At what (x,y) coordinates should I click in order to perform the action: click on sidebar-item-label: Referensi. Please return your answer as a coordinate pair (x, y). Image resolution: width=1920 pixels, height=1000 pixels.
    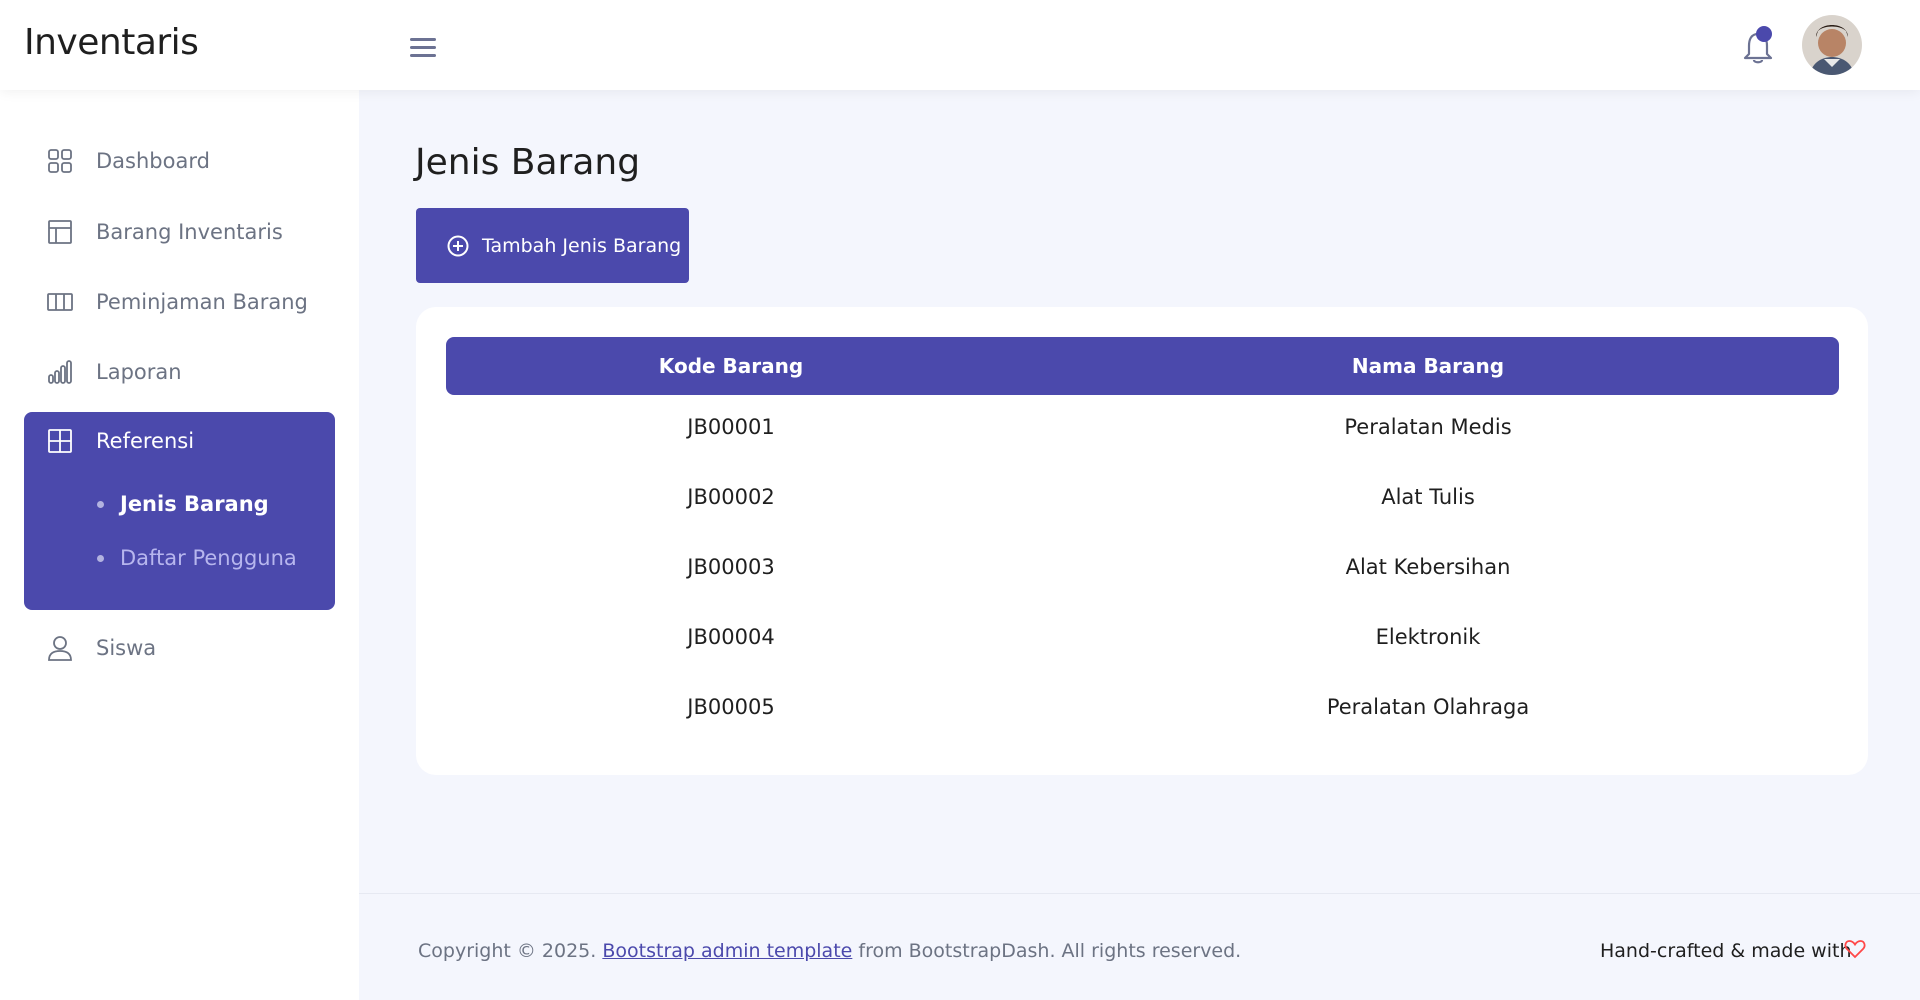
    Looking at the image, I should click on (145, 441).